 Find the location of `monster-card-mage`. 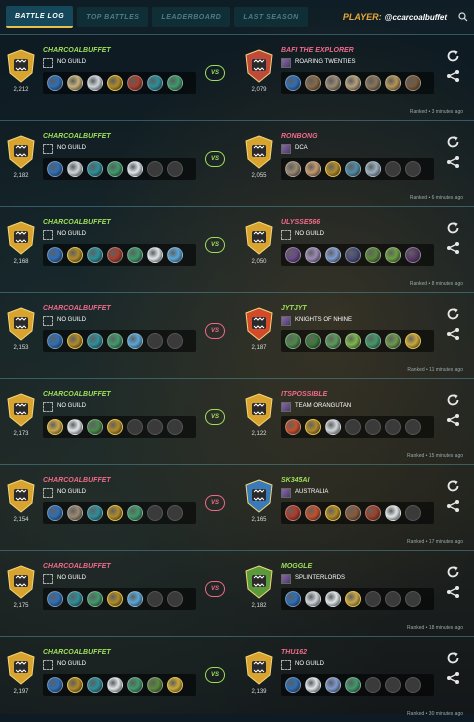

monster-card-mage is located at coordinates (373, 169).